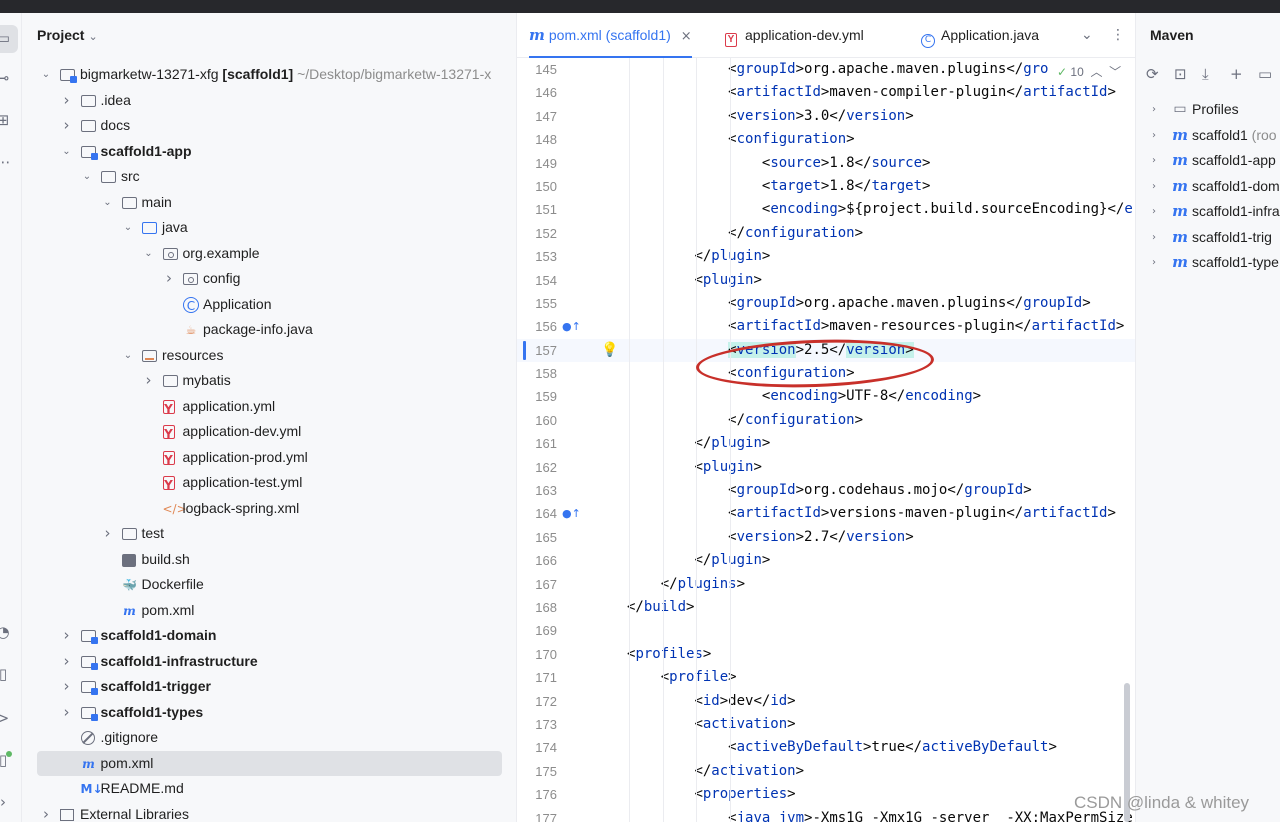 The width and height of the screenshot is (1280, 822). I want to click on maven-tree-item: › m scaffold1-trig, so click(1208, 238).